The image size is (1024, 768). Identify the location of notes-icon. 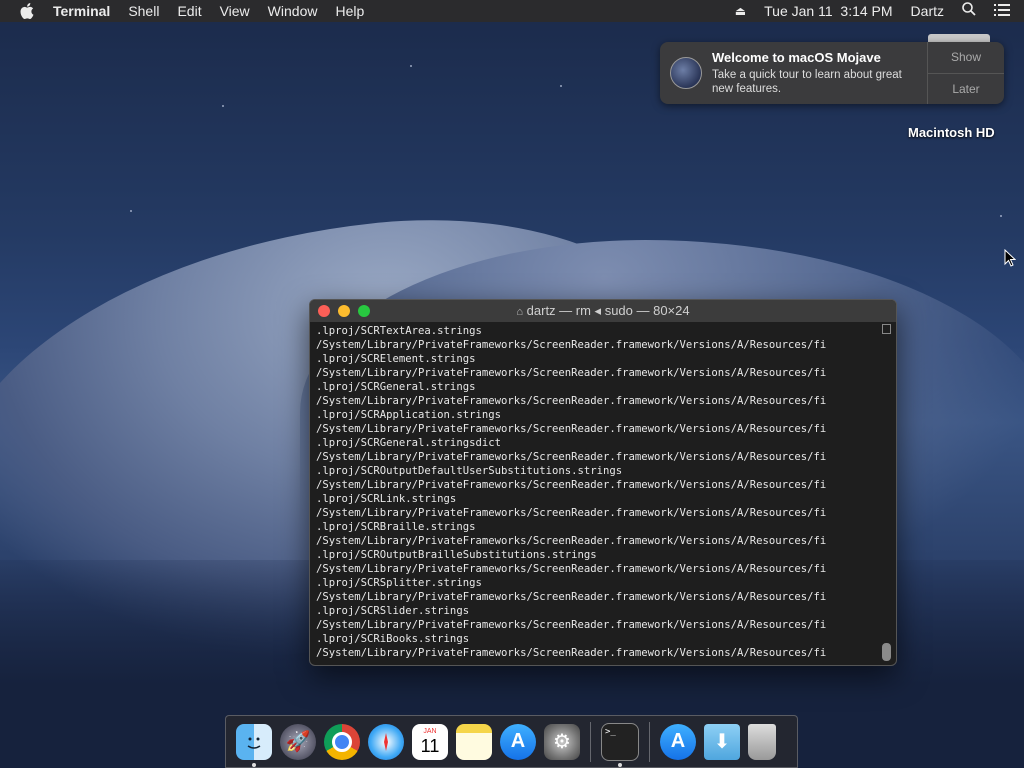
(474, 741).